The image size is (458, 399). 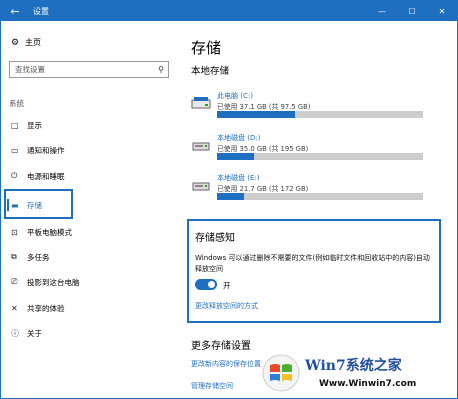 What do you see at coordinates (221, 346) in the screenshot?
I see `more-storage-settings-title: 更多存储设置` at bounding box center [221, 346].